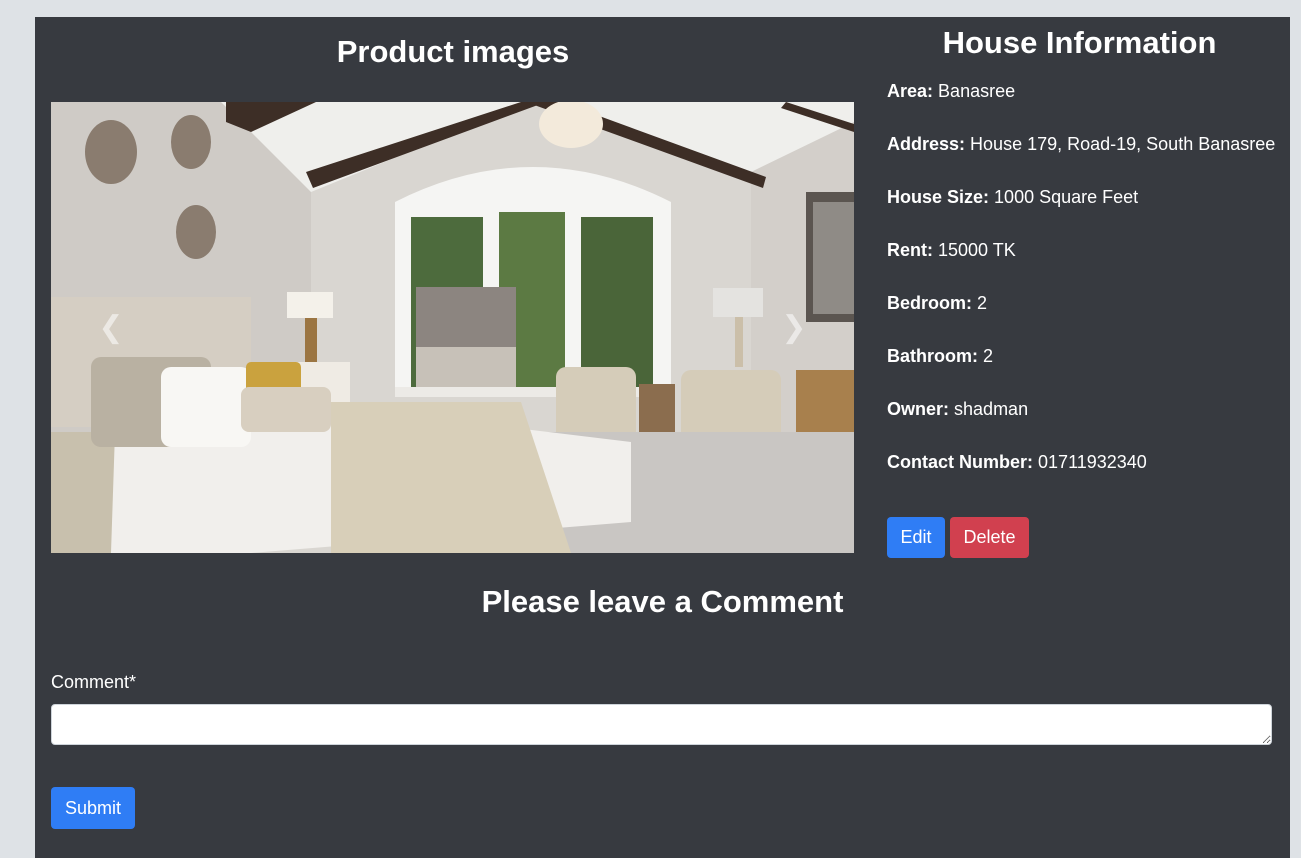 Image resolution: width=1301 pixels, height=858 pixels. Describe the element at coordinates (960, 462) in the screenshot. I see `info-label: Contact Number:` at that location.